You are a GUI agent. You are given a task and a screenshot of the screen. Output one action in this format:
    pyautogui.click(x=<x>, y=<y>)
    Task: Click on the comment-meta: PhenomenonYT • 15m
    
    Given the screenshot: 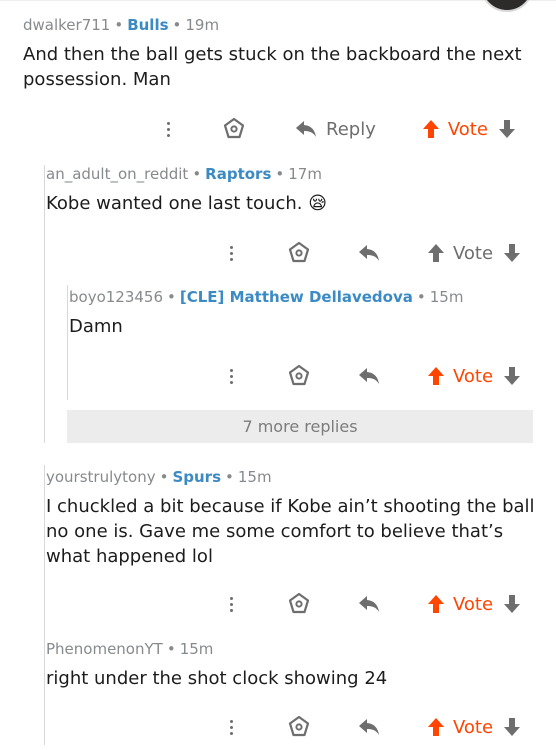 What is the action you would take?
    pyautogui.click(x=130, y=649)
    